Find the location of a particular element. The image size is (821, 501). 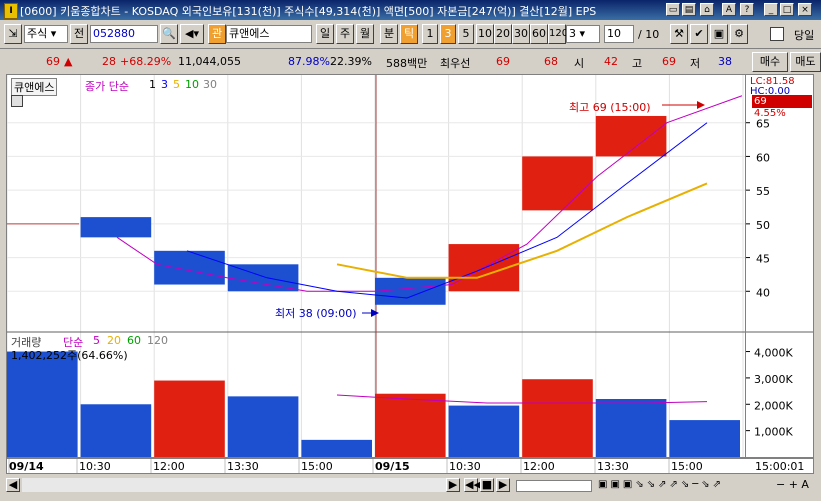

period-day: 일 is located at coordinates (325, 34).